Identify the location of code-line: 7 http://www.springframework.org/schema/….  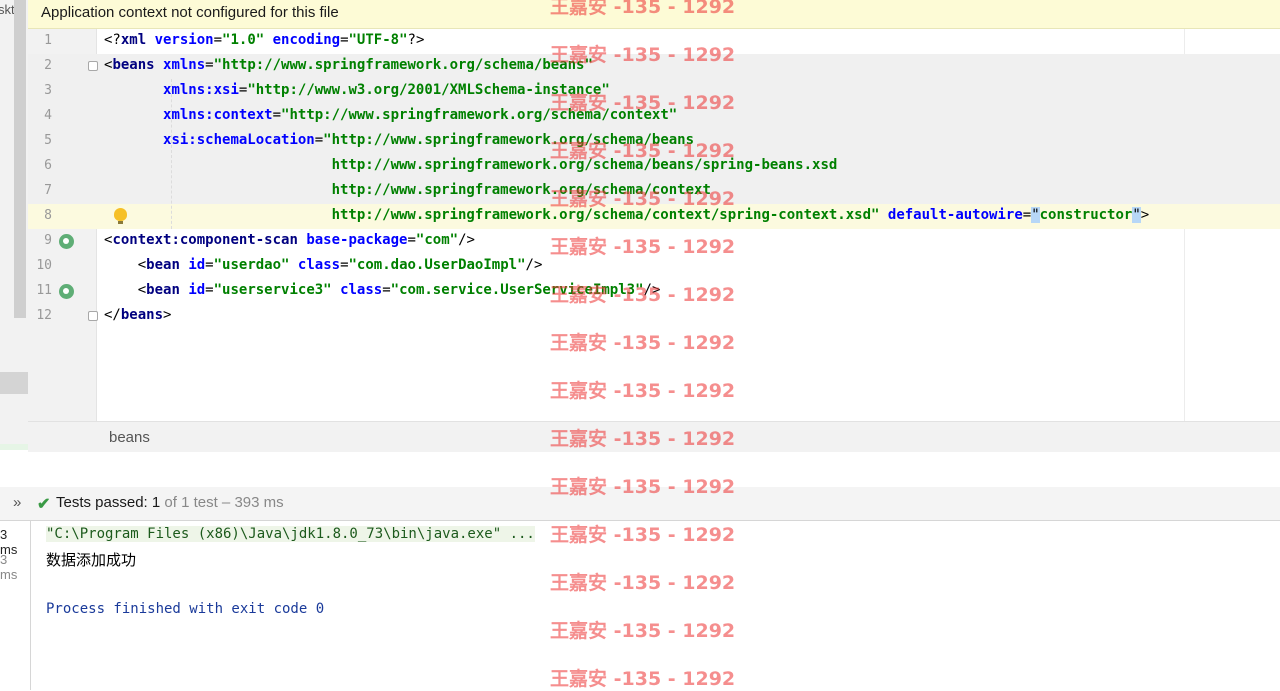
(654, 191).